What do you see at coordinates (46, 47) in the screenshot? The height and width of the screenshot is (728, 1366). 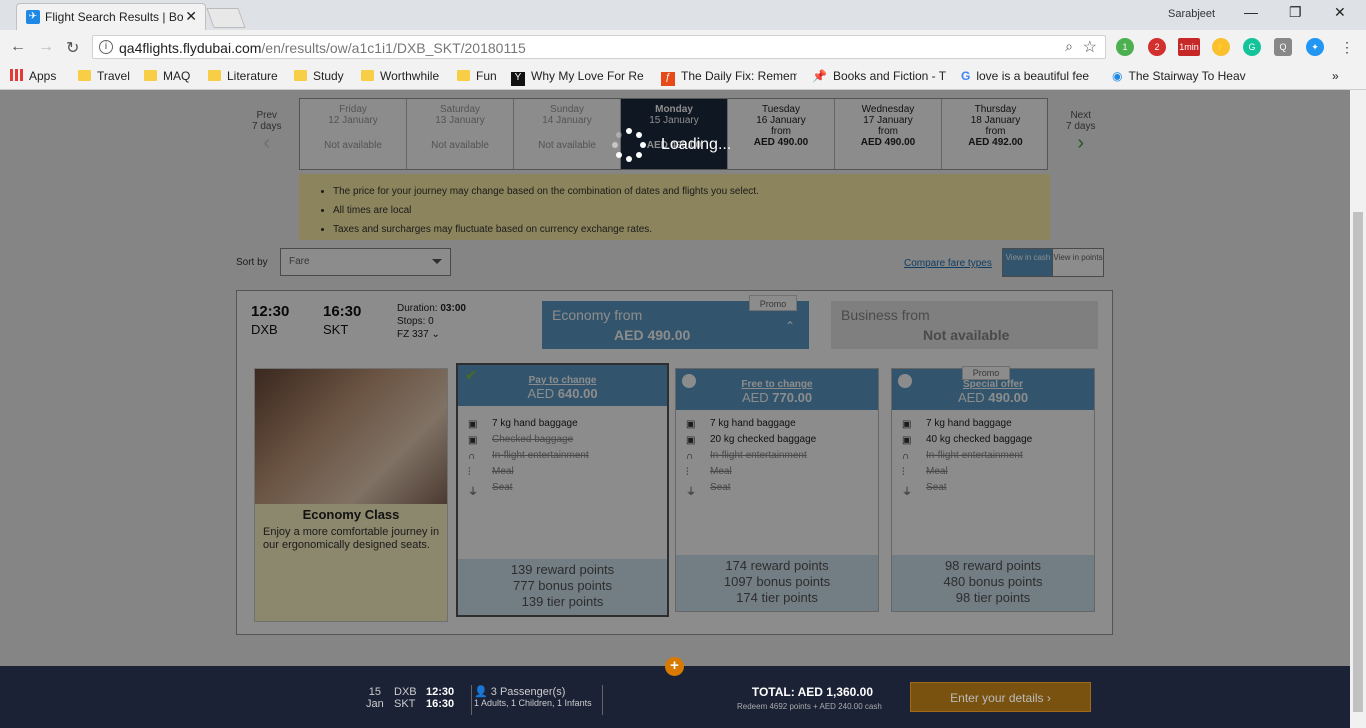 I see `forward-icon: →` at bounding box center [46, 47].